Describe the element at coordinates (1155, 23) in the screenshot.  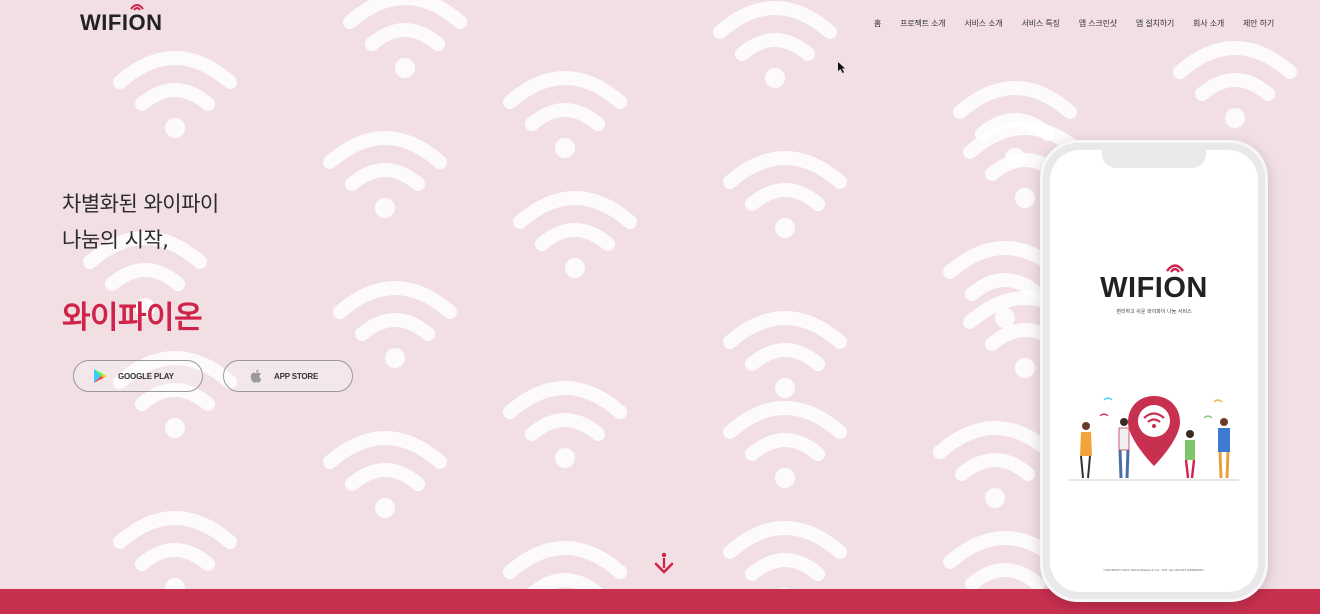
I see `nav-app-install: 앱 설치하기` at that location.